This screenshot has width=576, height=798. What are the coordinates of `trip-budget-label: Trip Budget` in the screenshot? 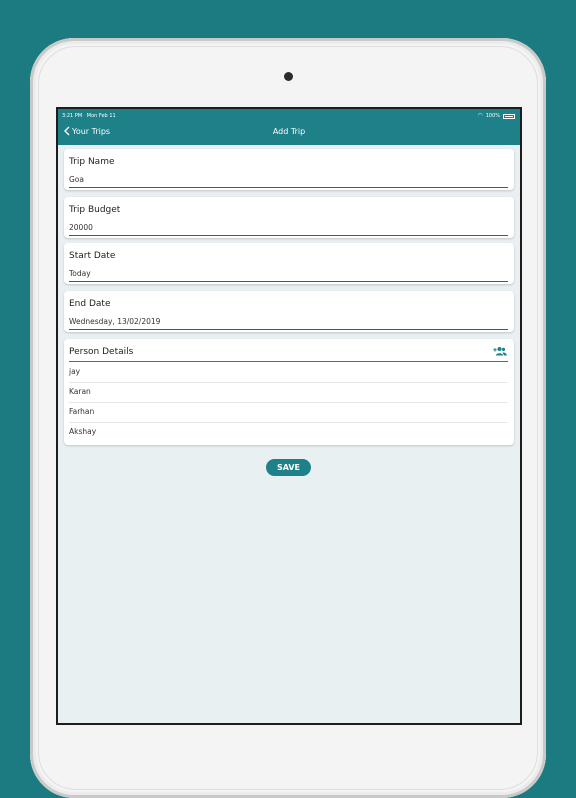 It's located at (95, 210).